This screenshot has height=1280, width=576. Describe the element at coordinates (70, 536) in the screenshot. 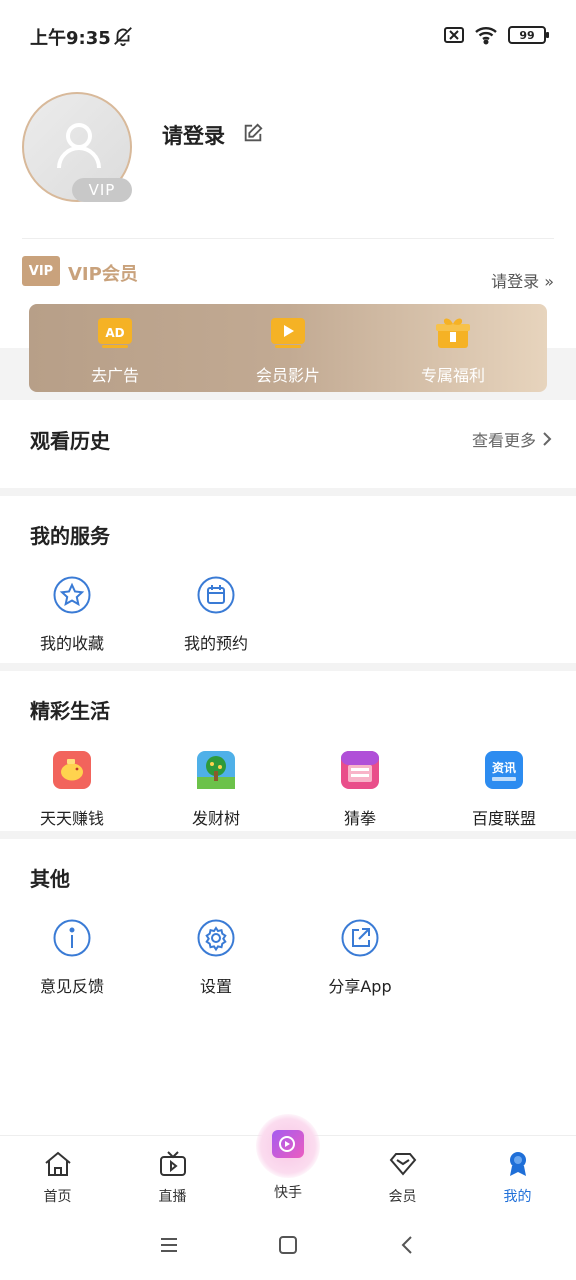

I see `section-title: 我的服务` at that location.